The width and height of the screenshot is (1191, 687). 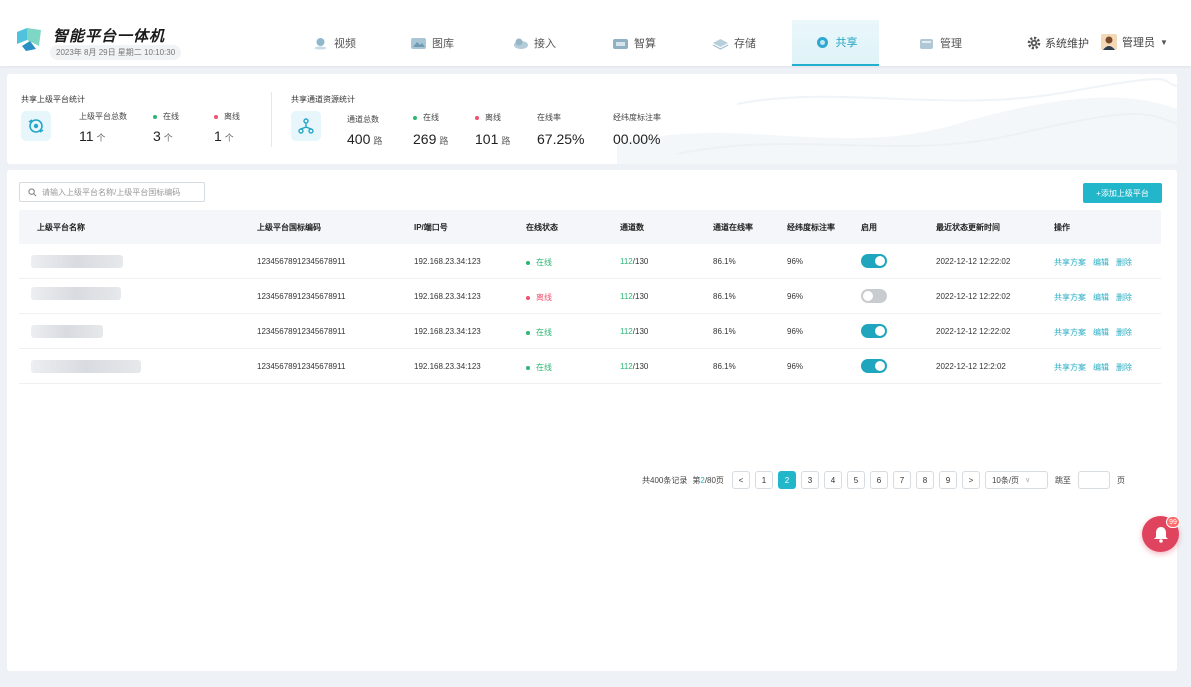 I want to click on next-page-button: >, so click(x=970, y=480).